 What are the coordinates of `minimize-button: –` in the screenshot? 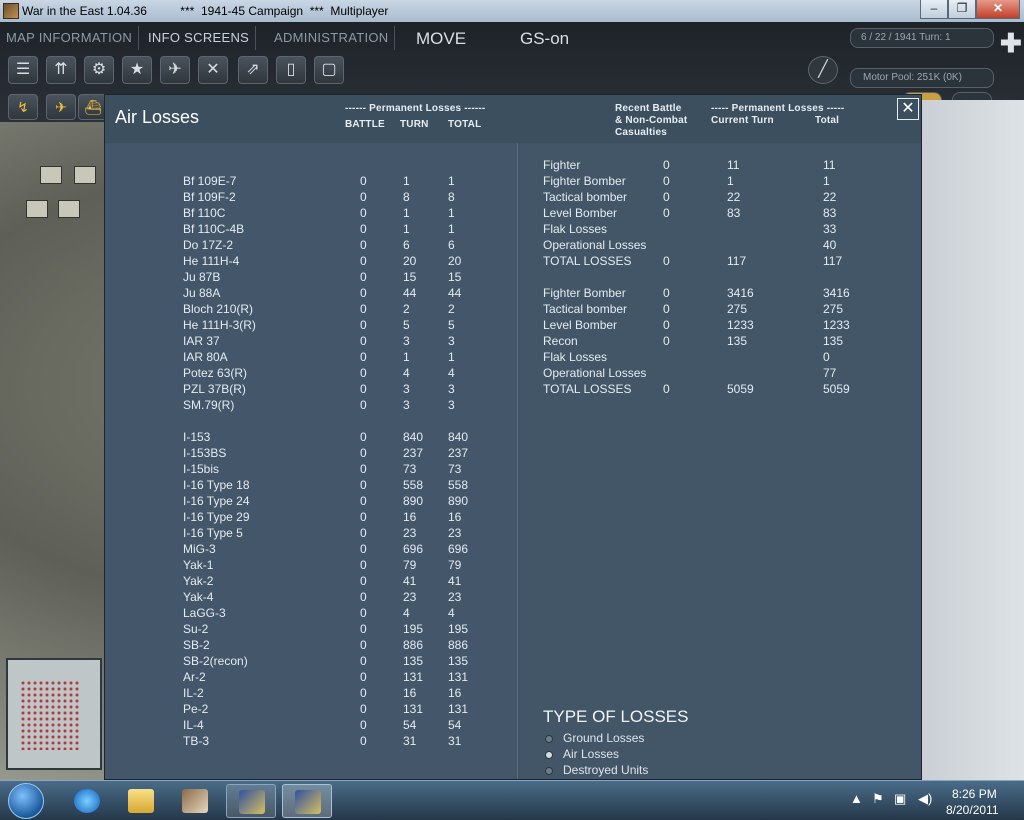 It's located at (934, 9).